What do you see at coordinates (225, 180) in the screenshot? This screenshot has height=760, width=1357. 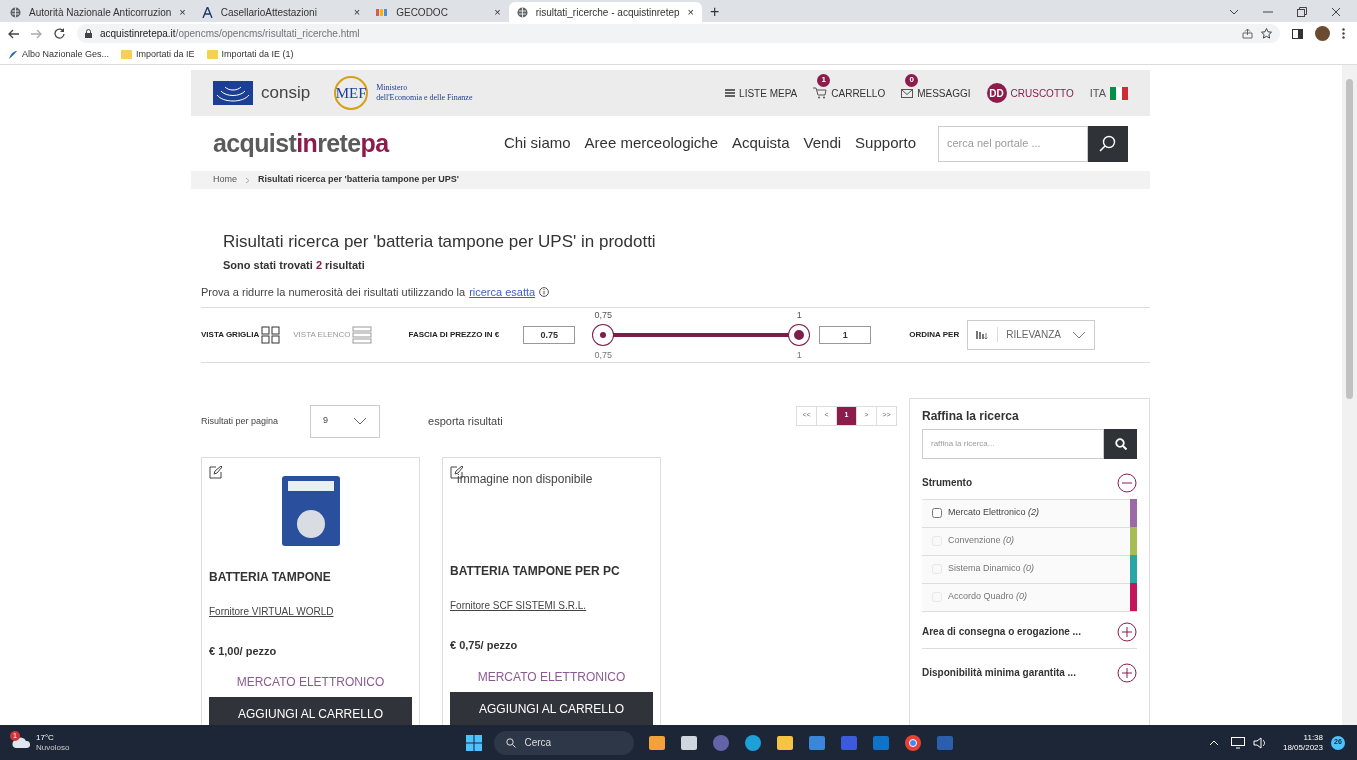 I see `breadcrumb-link: Home` at bounding box center [225, 180].